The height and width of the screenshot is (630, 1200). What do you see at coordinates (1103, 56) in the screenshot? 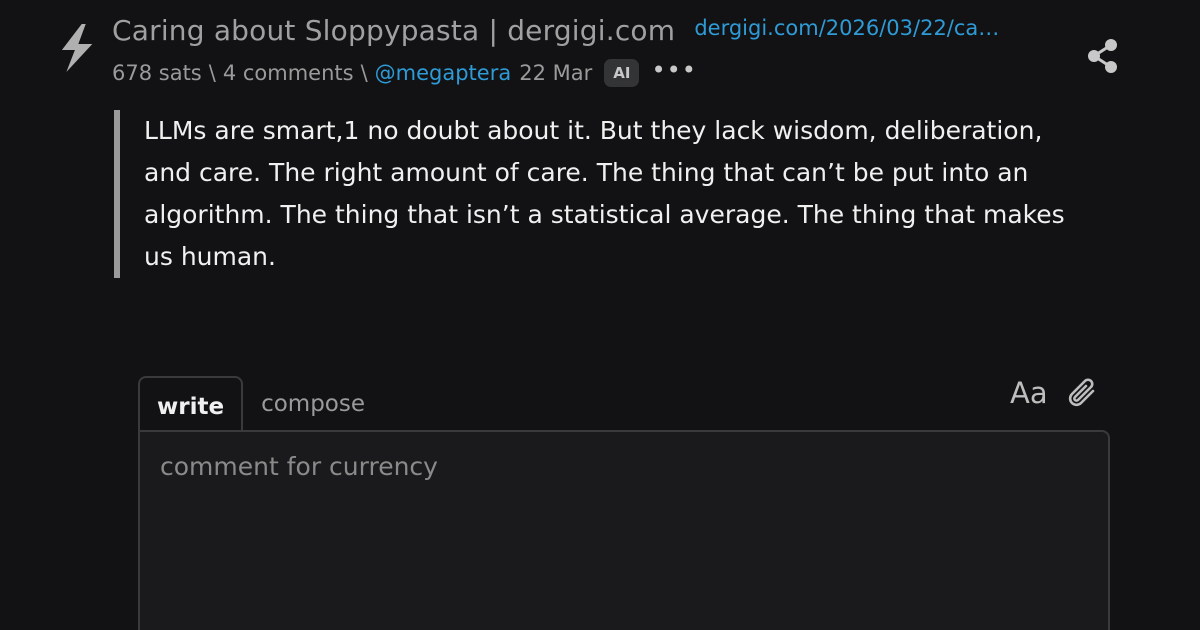
I see `share-icon` at bounding box center [1103, 56].